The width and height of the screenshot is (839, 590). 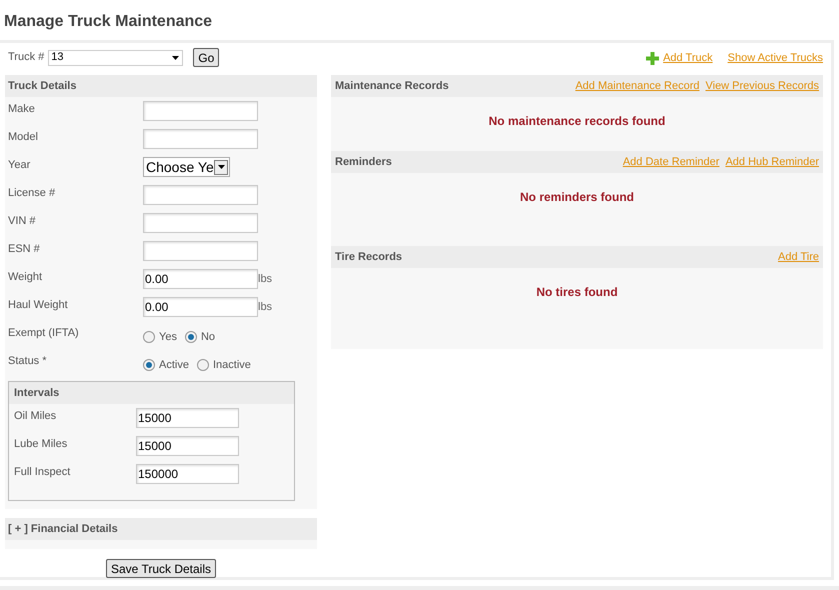 What do you see at coordinates (653, 58) in the screenshot?
I see `plus-icon` at bounding box center [653, 58].